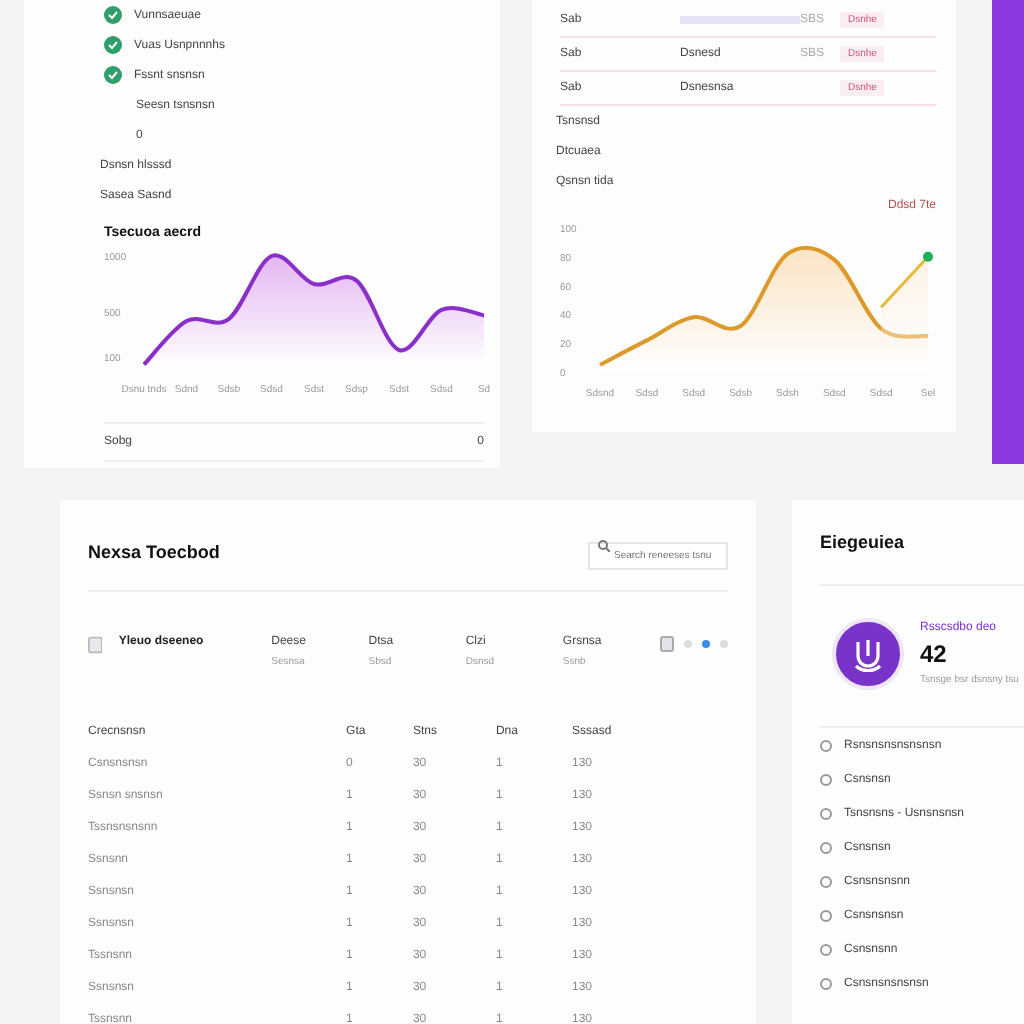 Image resolution: width=1024 pixels, height=1024 pixels. I want to click on avatar-icon, so click(868, 654).